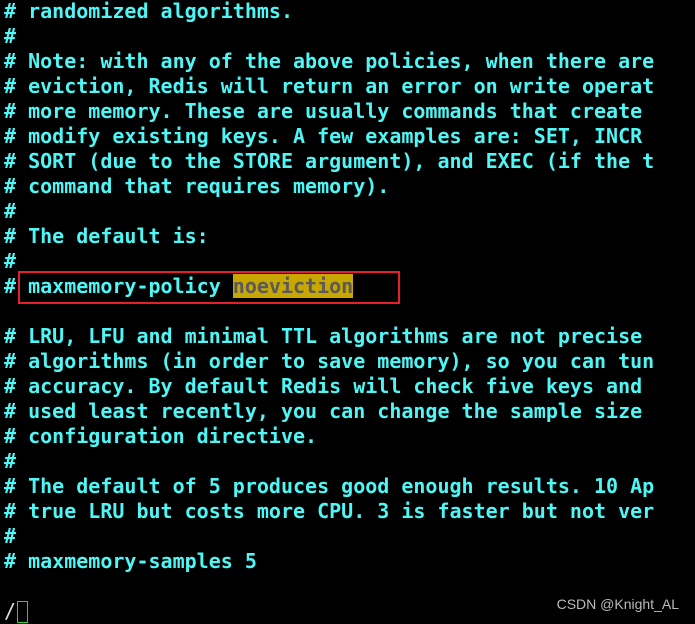 The height and width of the screenshot is (624, 695). I want to click on text-line: # command that requires memory)., so click(197, 186).